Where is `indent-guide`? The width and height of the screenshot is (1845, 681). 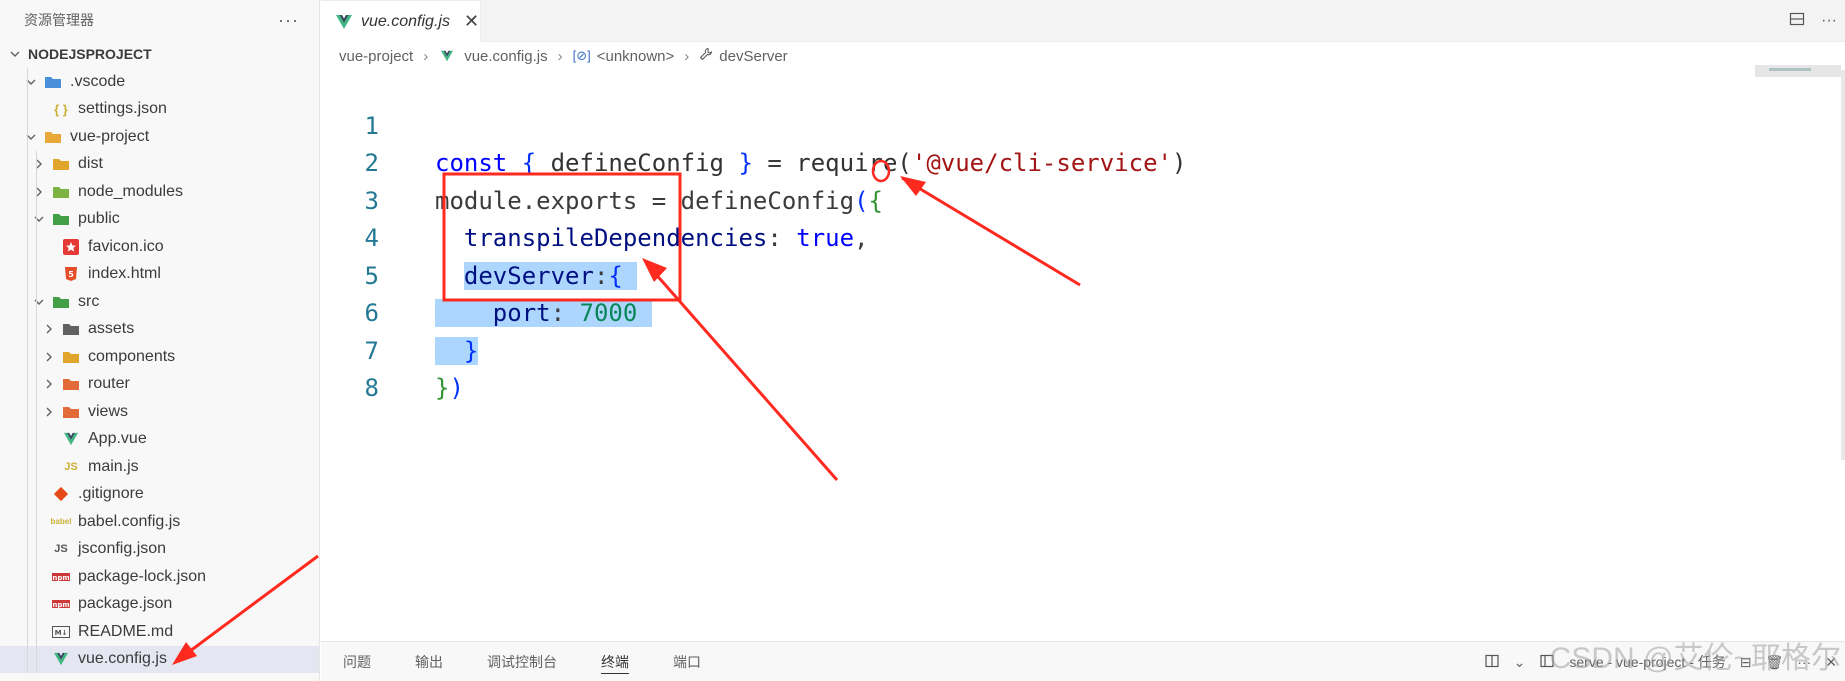
indent-guide is located at coordinates (27, 370).